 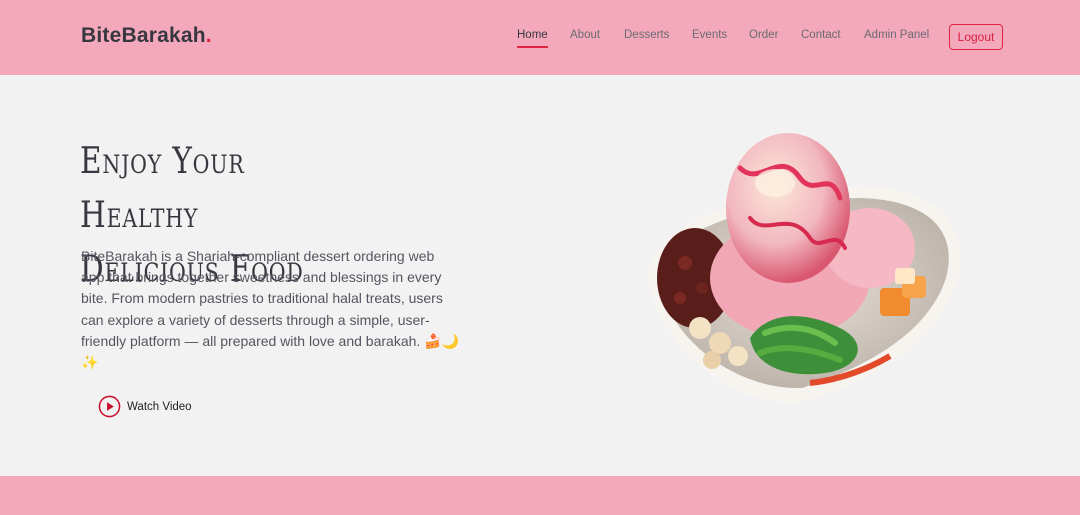 I want to click on nav-events: Events, so click(x=709, y=37).